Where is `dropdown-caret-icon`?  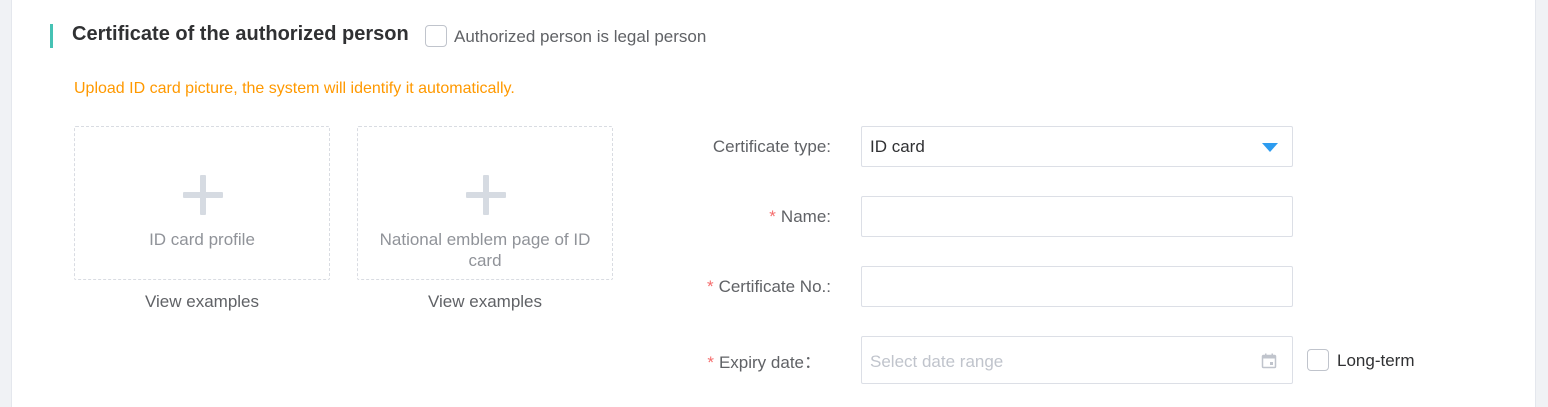 dropdown-caret-icon is located at coordinates (1270, 147).